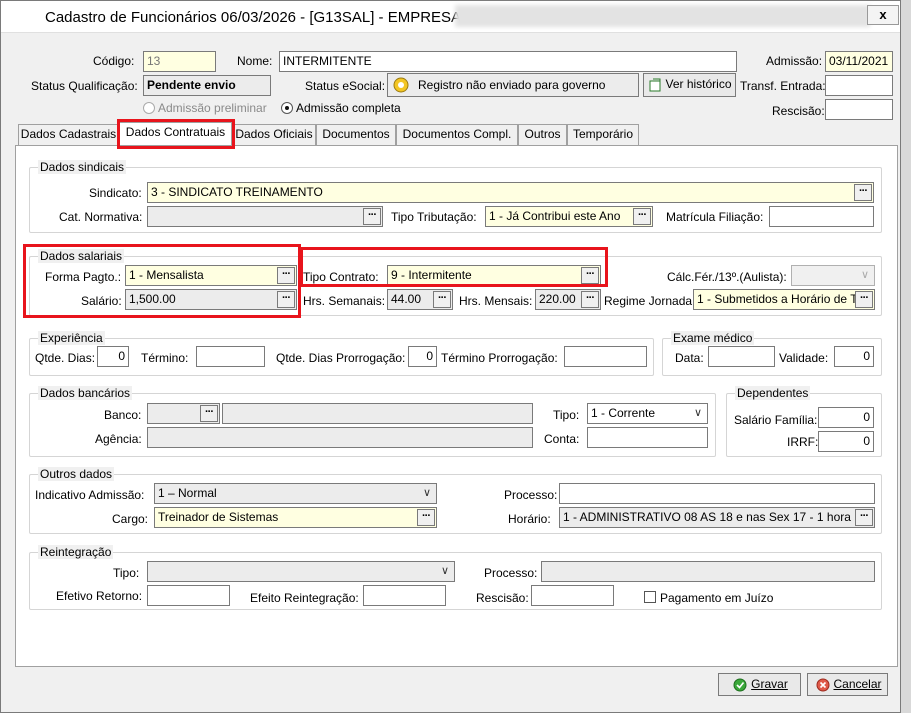  Describe the element at coordinates (348, 108) in the screenshot. I see `radio-completa-label: Admissão completa` at that location.